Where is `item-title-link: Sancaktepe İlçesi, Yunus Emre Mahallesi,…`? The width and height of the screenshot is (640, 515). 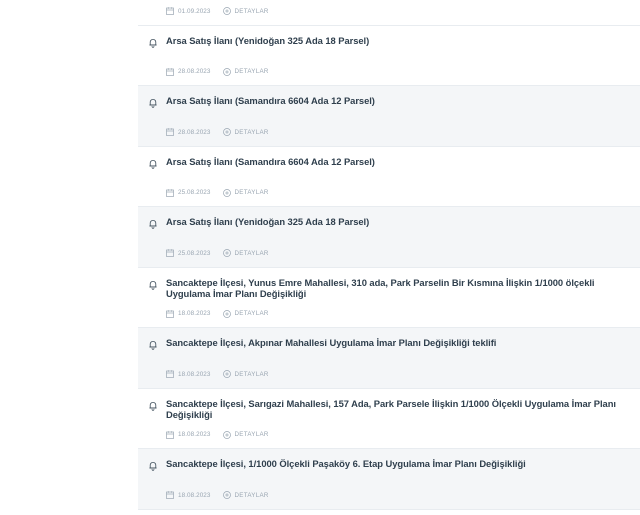
item-title-link: Sancaktepe İlçesi, Yunus Emre Mahallesi,… is located at coordinates (400, 288).